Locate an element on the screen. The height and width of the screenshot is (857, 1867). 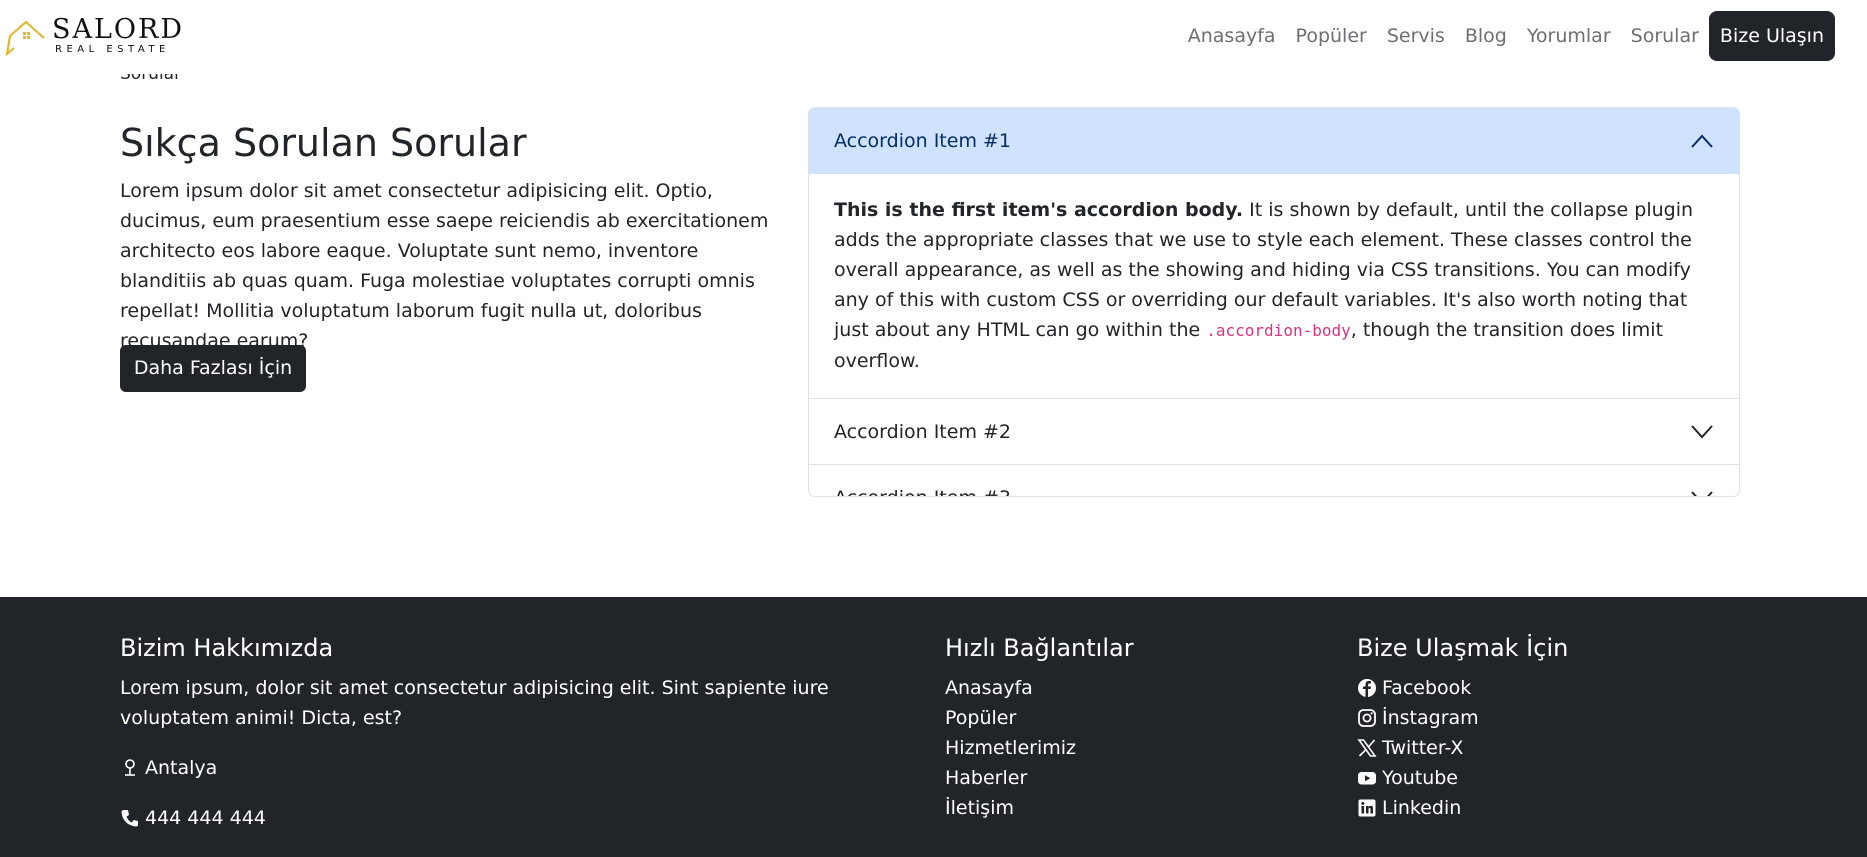
accordion-item-1-title: Accordion Item #1 is located at coordinates (923, 141).